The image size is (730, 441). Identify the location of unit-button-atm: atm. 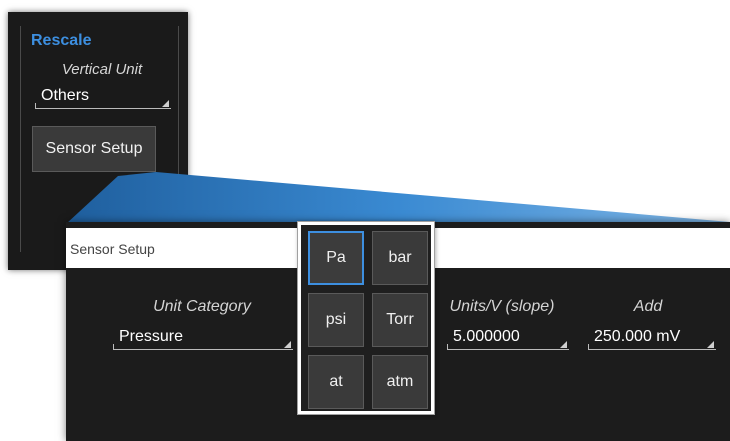
(400, 382).